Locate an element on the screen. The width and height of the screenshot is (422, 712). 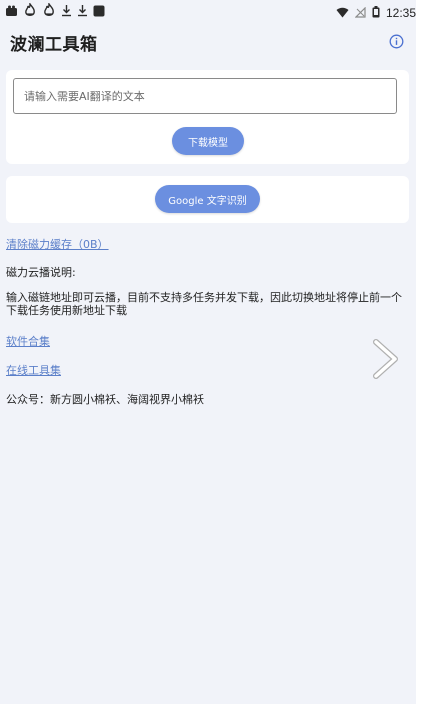
square-icon is located at coordinates (99, 11).